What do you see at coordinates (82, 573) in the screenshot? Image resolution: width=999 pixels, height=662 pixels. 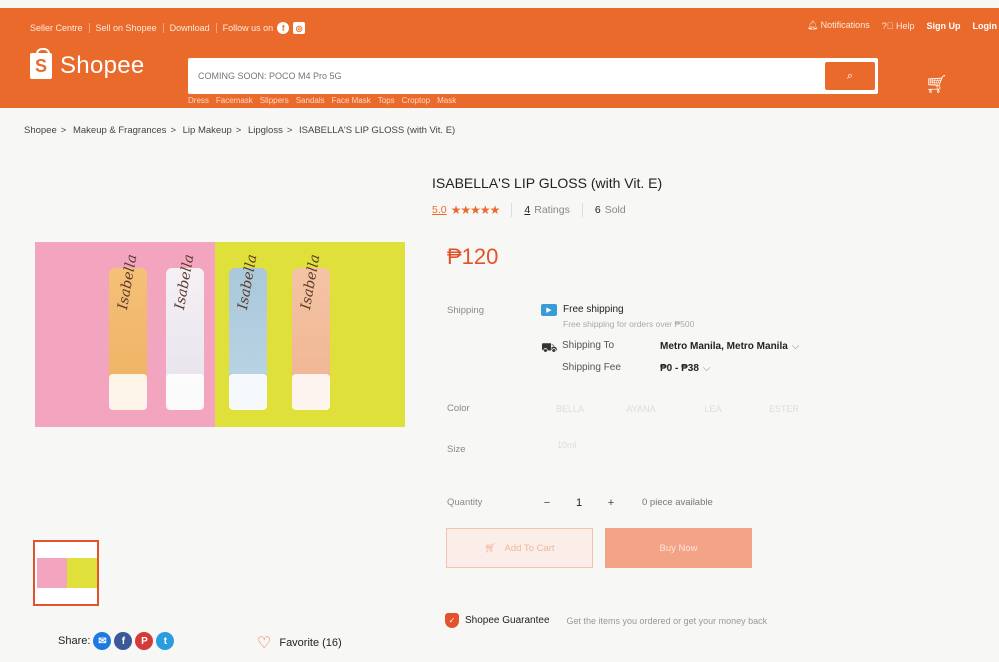 I see `thumbnail-yellow` at bounding box center [82, 573].